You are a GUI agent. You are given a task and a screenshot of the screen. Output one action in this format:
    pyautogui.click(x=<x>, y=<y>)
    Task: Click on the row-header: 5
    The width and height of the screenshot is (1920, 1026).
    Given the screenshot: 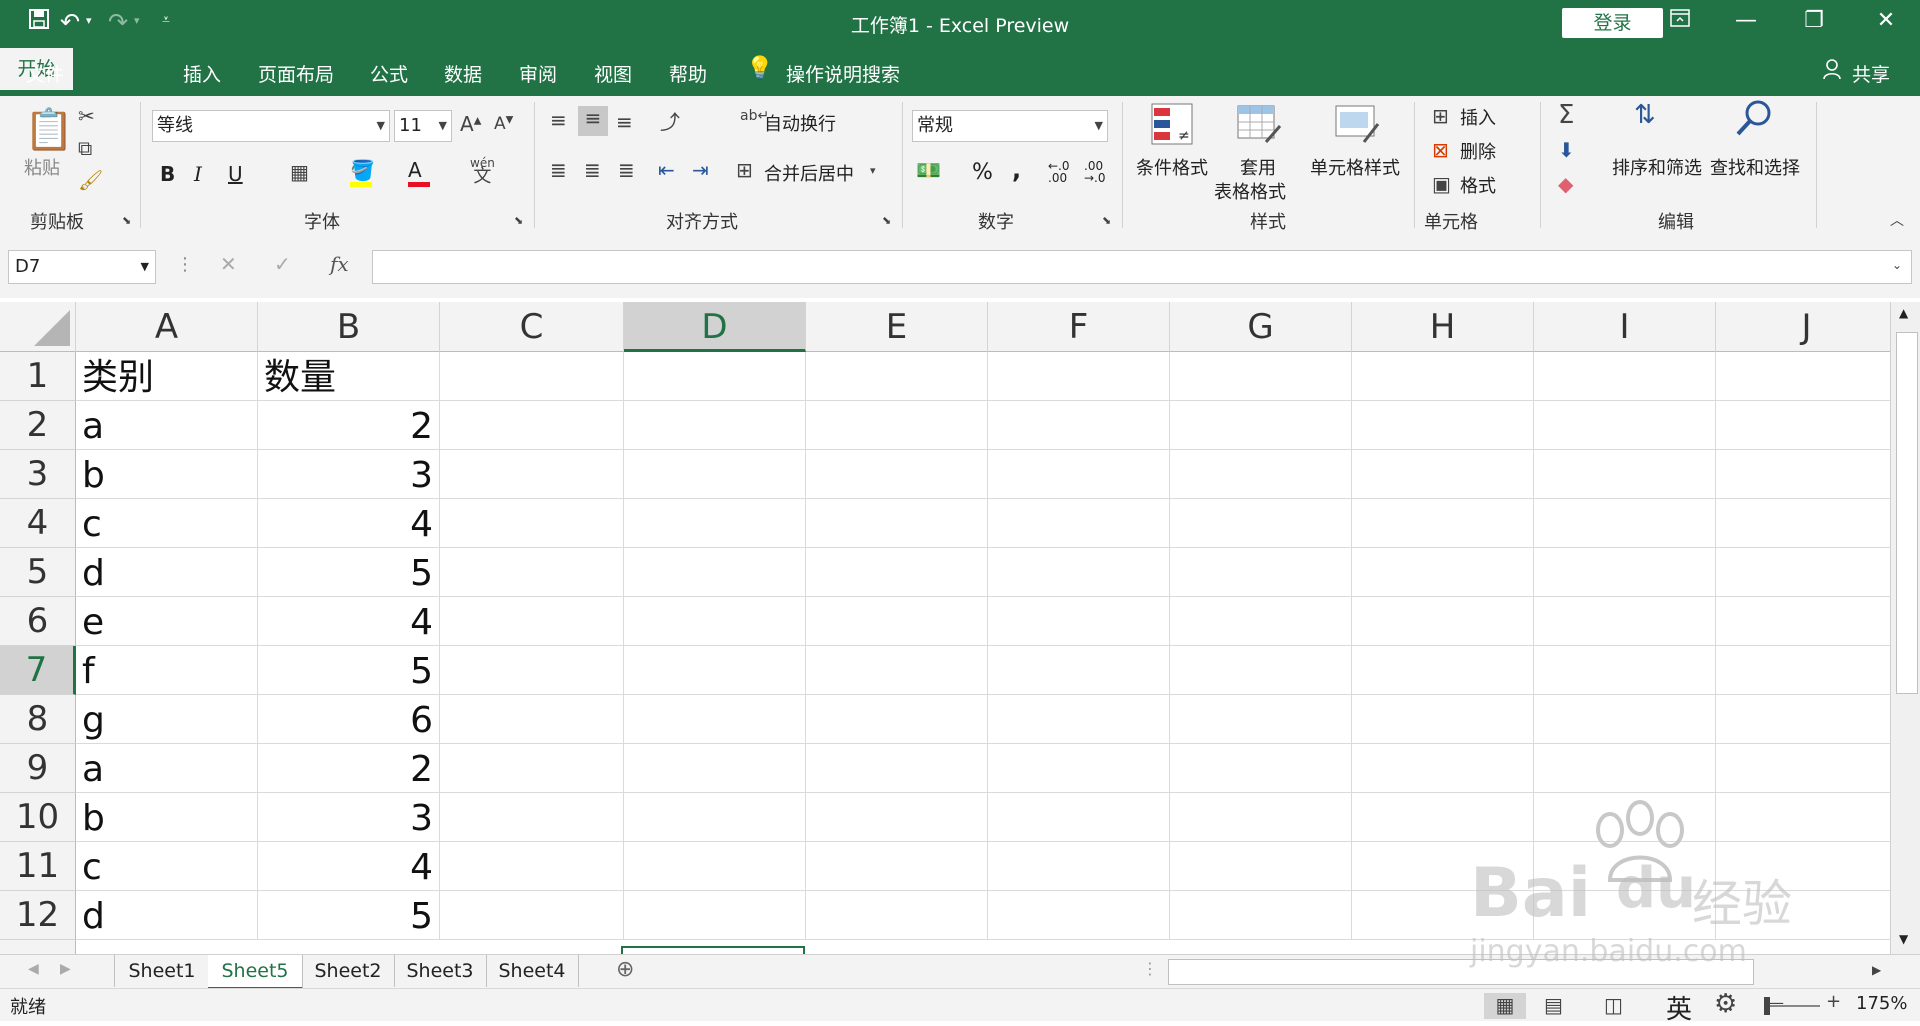 What is the action you would take?
    pyautogui.click(x=38, y=572)
    